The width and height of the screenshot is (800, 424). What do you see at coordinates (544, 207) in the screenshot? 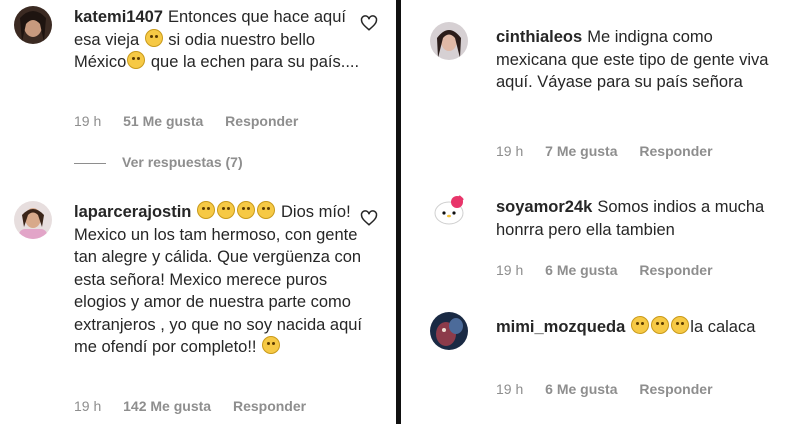
I see `comment-username: soyamor24k` at bounding box center [544, 207].